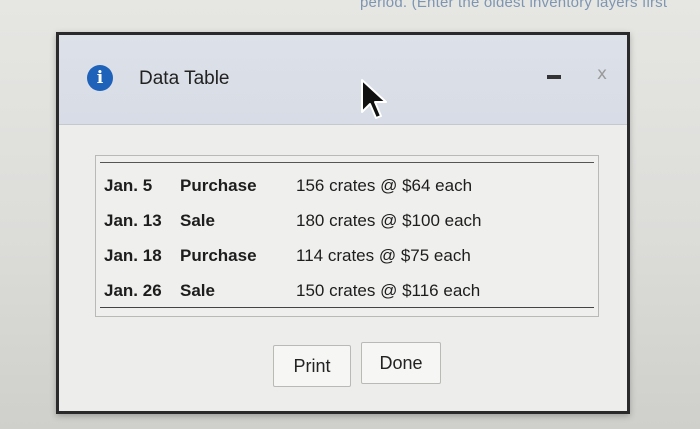 The height and width of the screenshot is (429, 700). I want to click on table-row: Jan. 13 Sale 180 crates @ $100 each, so click(347, 221).